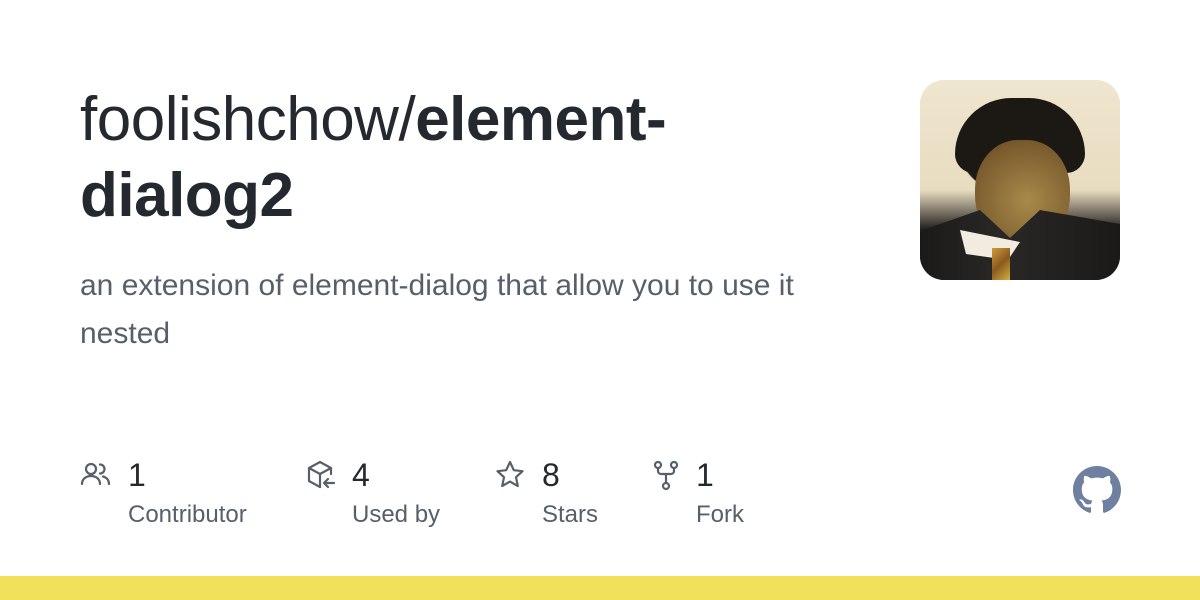 This screenshot has width=1200, height=600. I want to click on used-by-count: 4, so click(361, 475).